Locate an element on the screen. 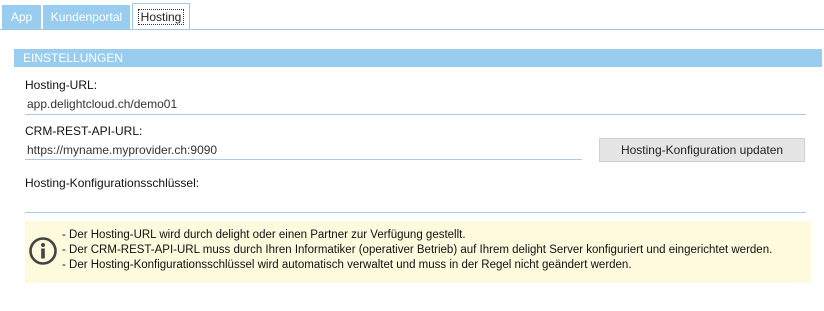 The width and height of the screenshot is (824, 311). hosting-url-underline is located at coordinates (415, 114).